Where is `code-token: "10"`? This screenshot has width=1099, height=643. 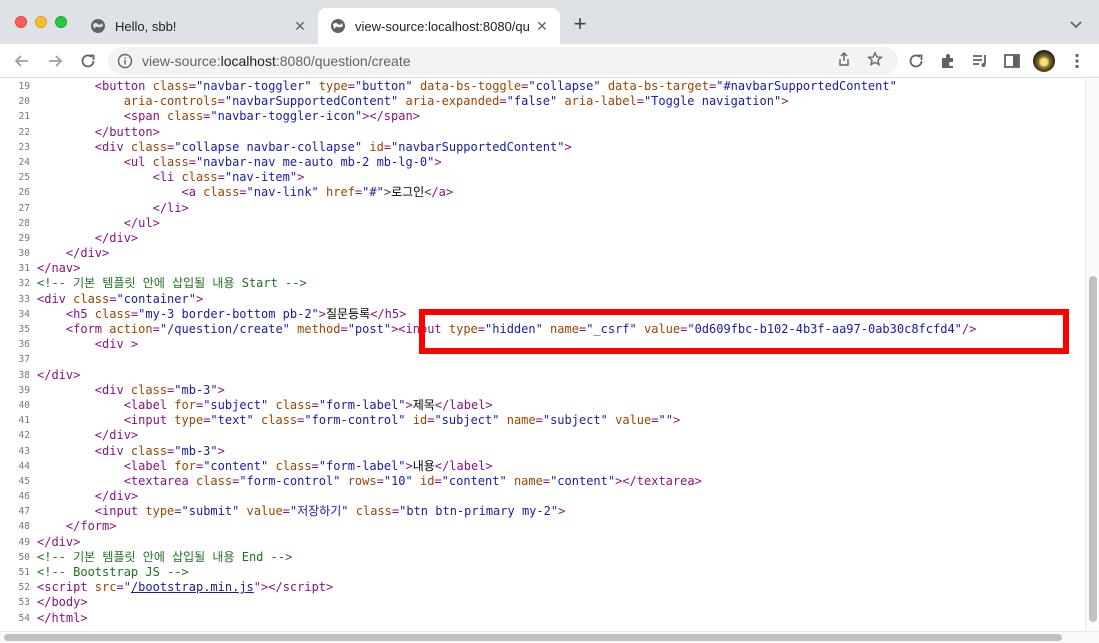
code-token: "10" is located at coordinates (398, 480).